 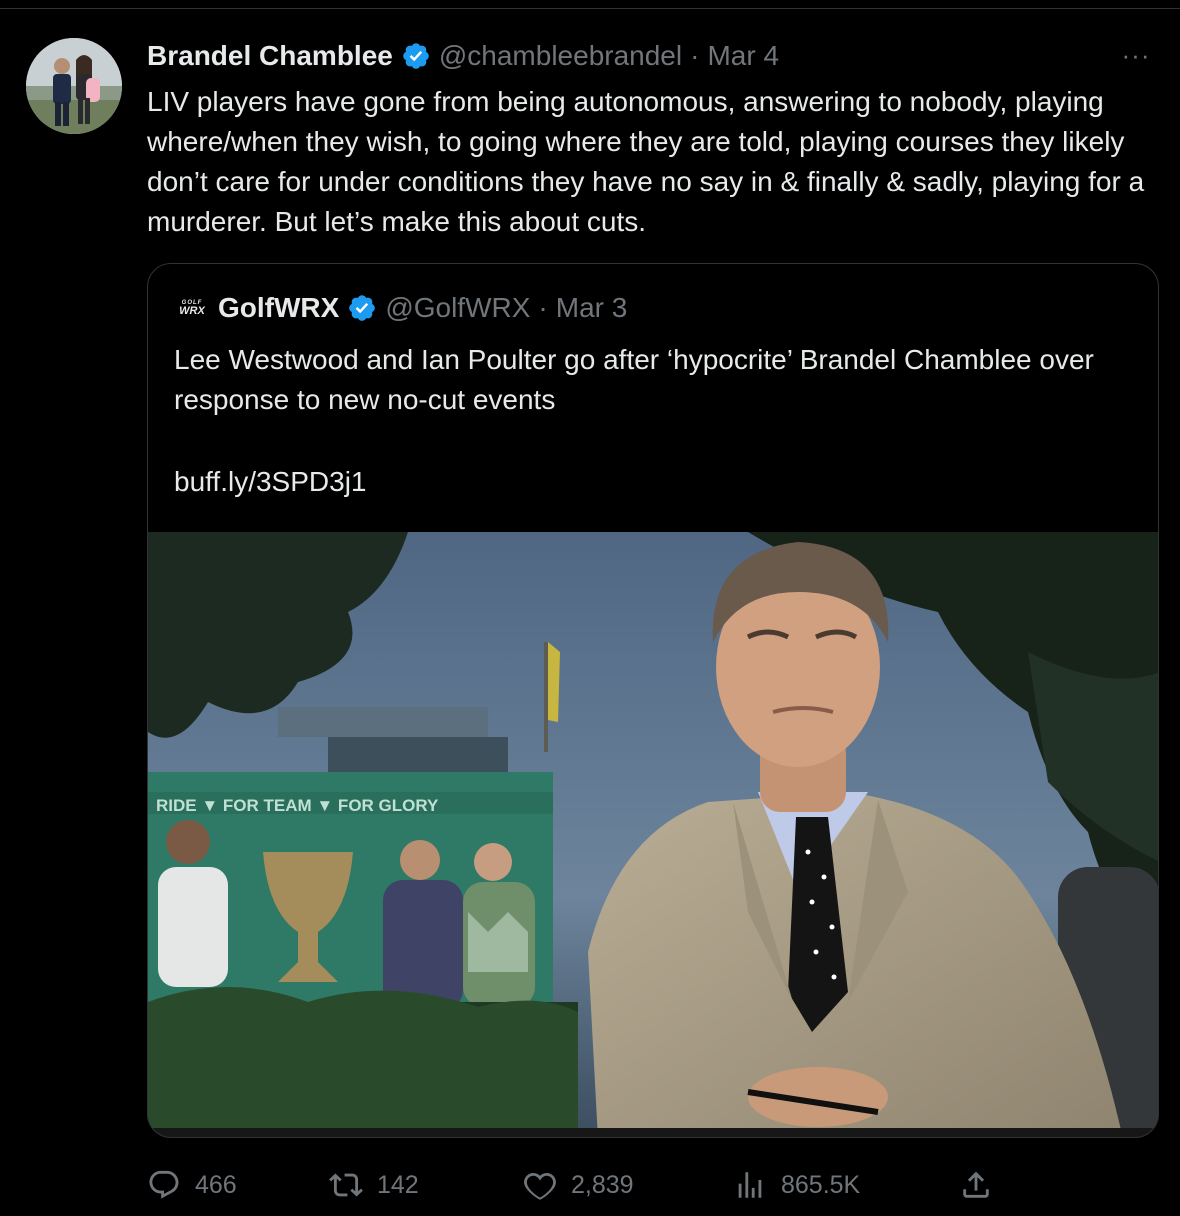 What do you see at coordinates (346, 1185) in the screenshot?
I see `retweet-icon` at bounding box center [346, 1185].